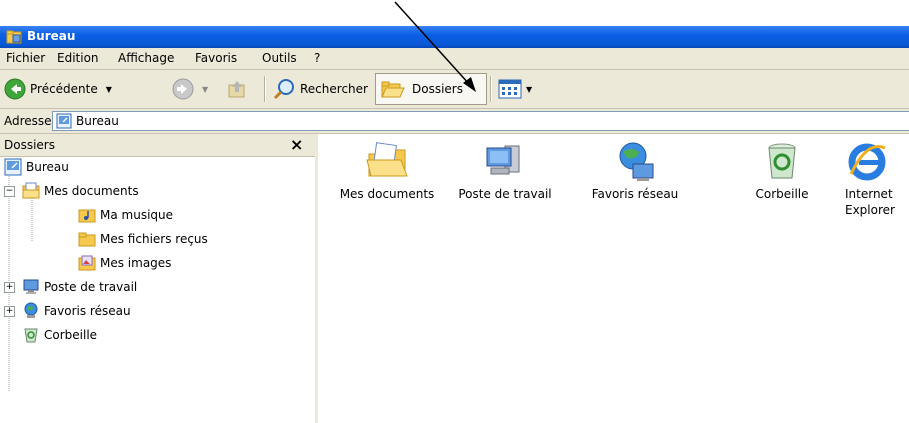 The height and width of the screenshot is (423, 909). Describe the element at coordinates (216, 58) in the screenshot. I see `menu-favoris: Favoris` at that location.